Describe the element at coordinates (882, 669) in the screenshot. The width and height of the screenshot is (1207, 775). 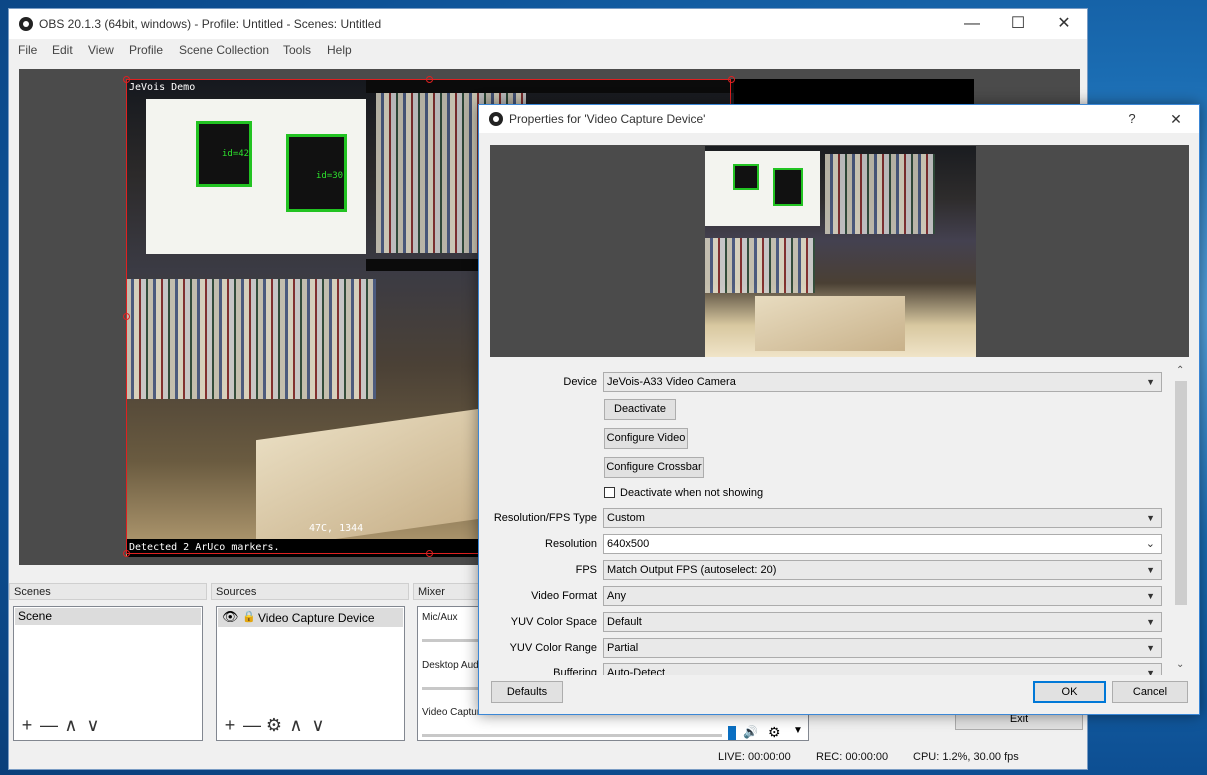
I see `buffering-select: Auto-Detect ▼` at that location.